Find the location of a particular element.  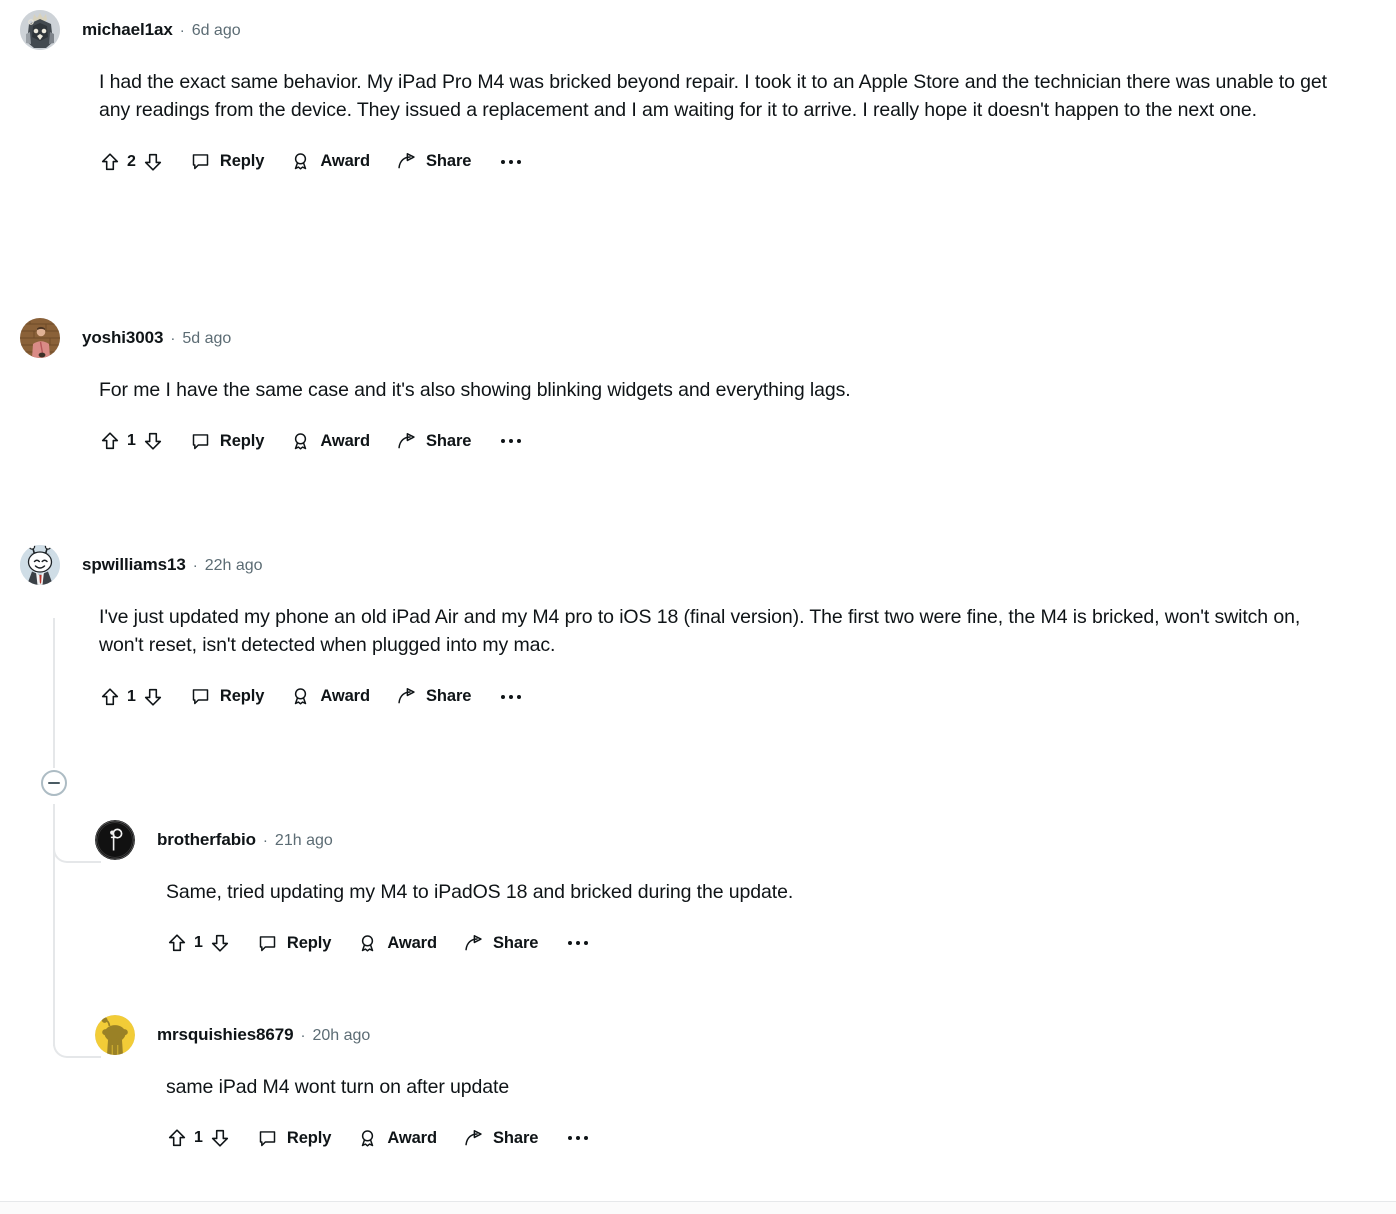

page-bottom-edge is located at coordinates (698, 1208).